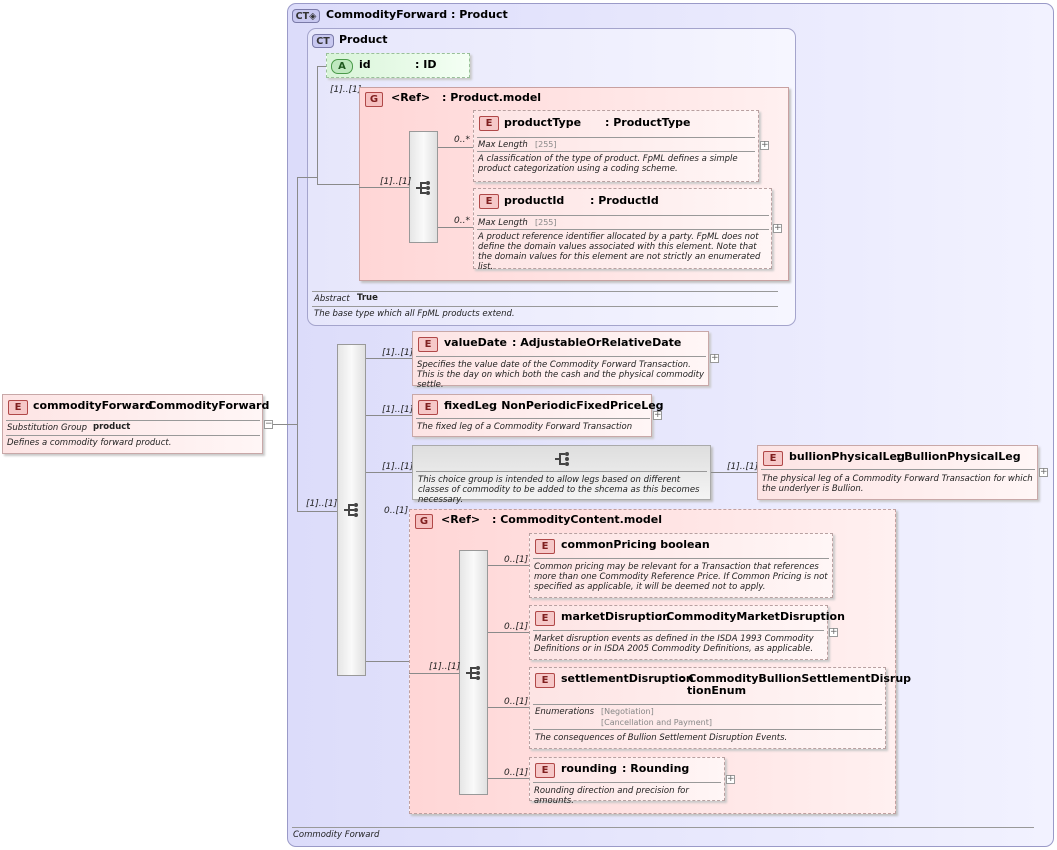  Describe the element at coordinates (396, 182) in the screenshot. I see `product-seq-card: [1]..[1]` at that location.